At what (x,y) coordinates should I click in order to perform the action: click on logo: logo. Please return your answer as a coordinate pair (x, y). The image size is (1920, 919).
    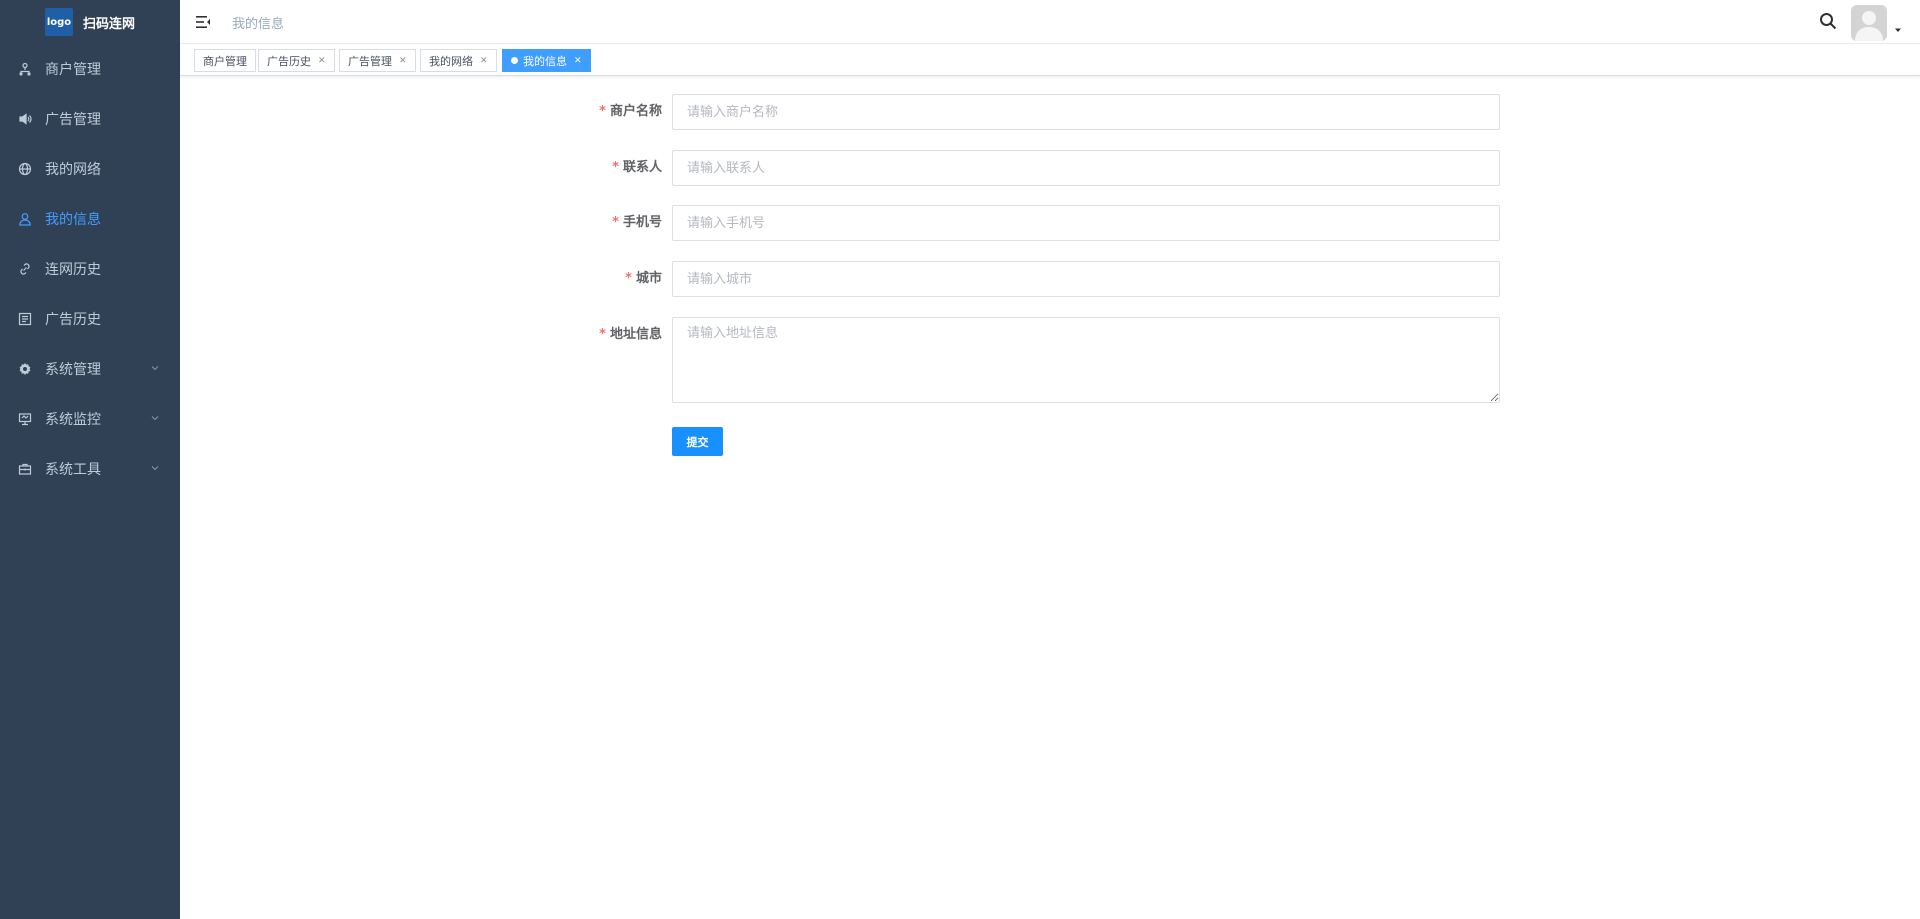
    Looking at the image, I should click on (58, 22).